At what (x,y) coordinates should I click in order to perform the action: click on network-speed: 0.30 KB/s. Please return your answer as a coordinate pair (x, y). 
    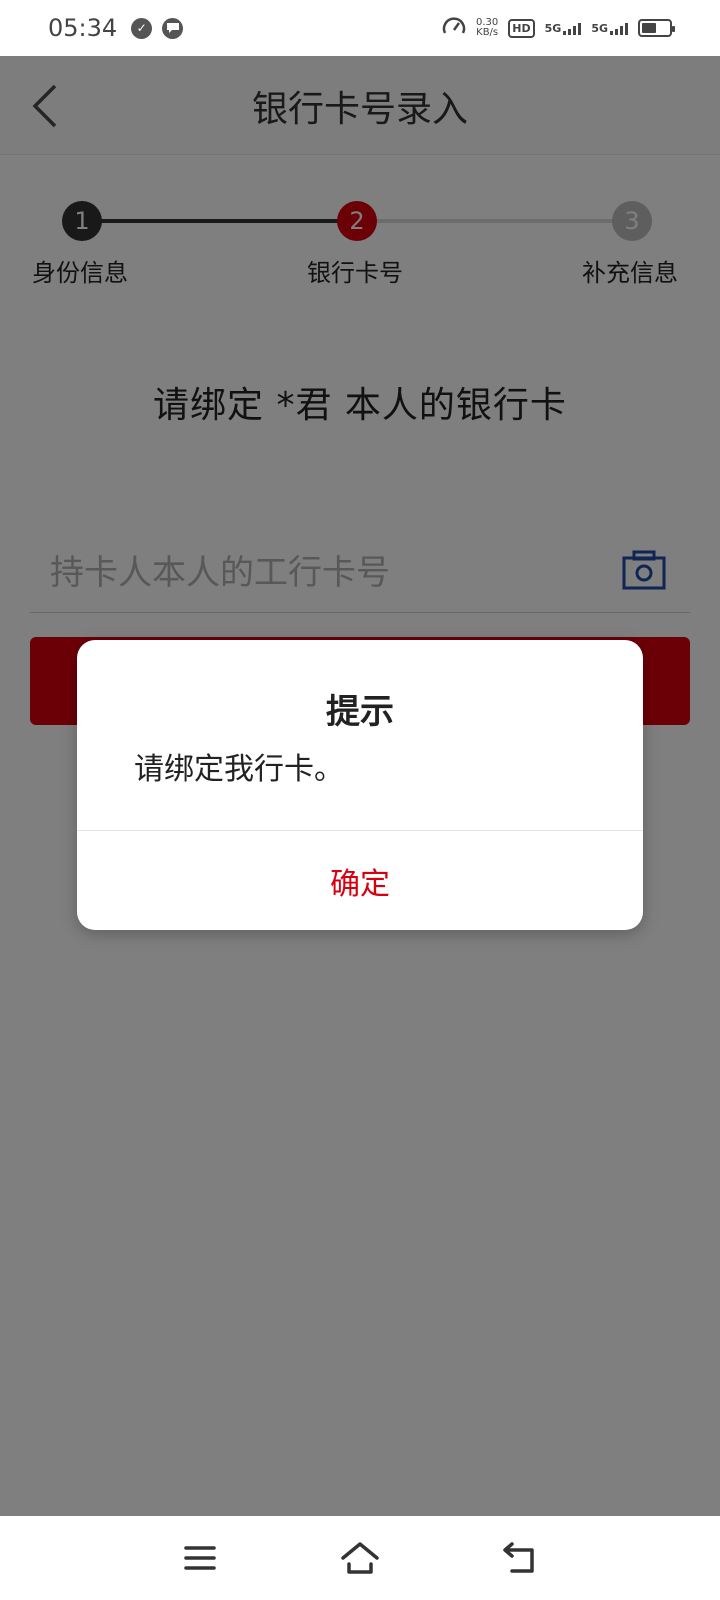
    Looking at the image, I should click on (487, 28).